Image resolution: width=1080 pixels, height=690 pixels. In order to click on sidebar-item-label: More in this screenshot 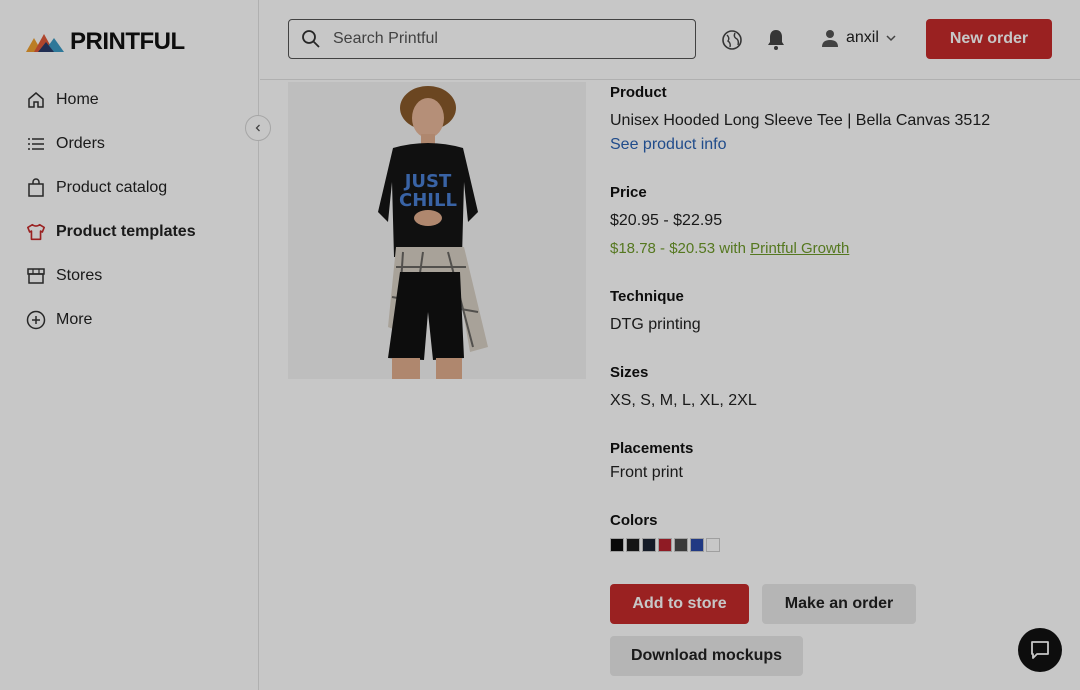, I will do `click(74, 319)`.